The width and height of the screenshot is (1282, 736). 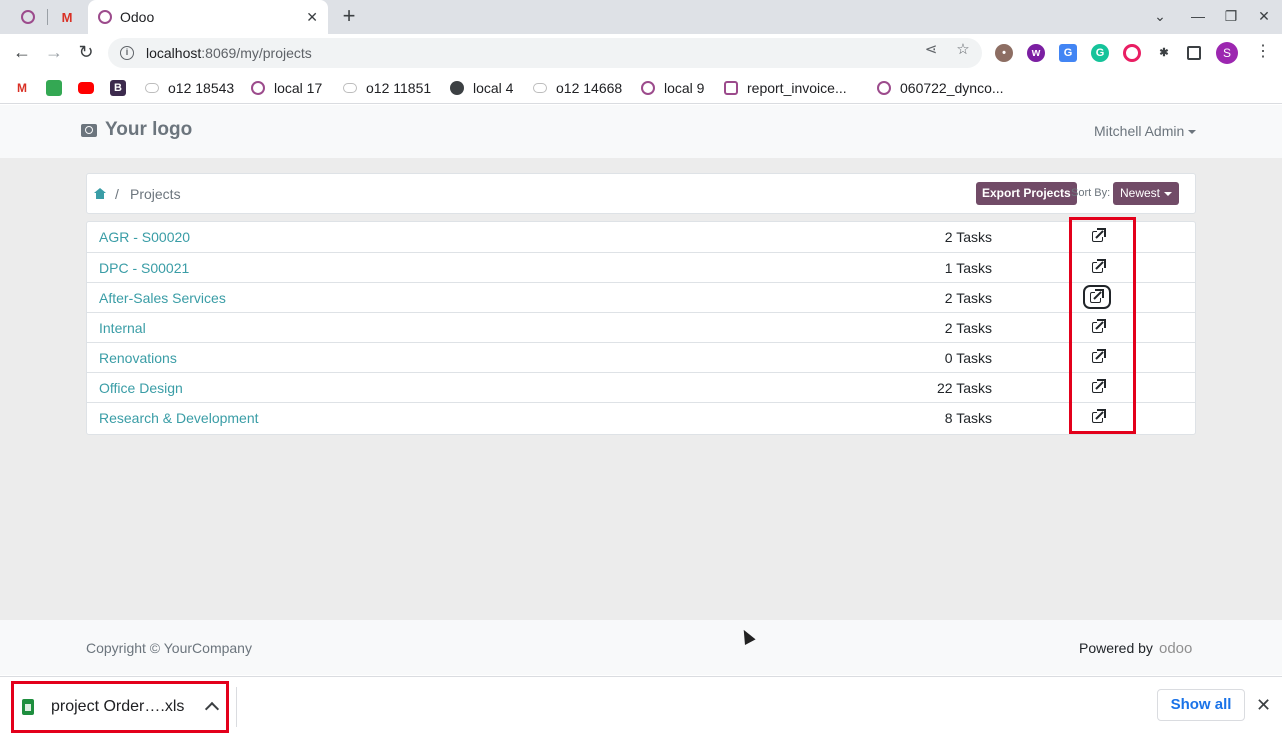 I want to click on odoo-logo: odoo, so click(x=1175, y=648).